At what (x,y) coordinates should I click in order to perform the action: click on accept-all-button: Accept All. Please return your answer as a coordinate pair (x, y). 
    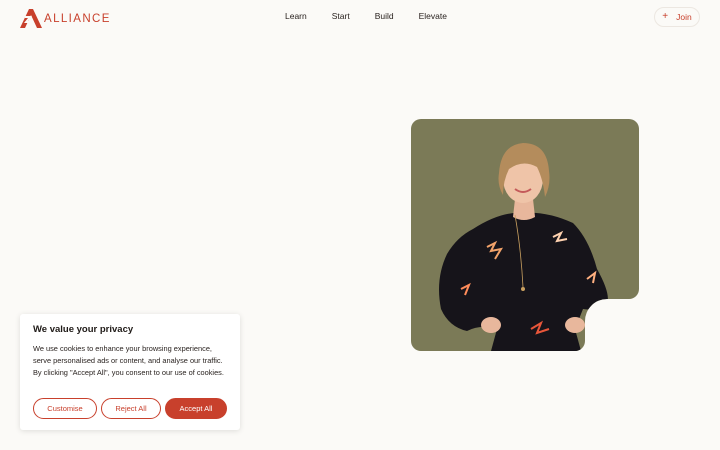
    Looking at the image, I should click on (196, 408).